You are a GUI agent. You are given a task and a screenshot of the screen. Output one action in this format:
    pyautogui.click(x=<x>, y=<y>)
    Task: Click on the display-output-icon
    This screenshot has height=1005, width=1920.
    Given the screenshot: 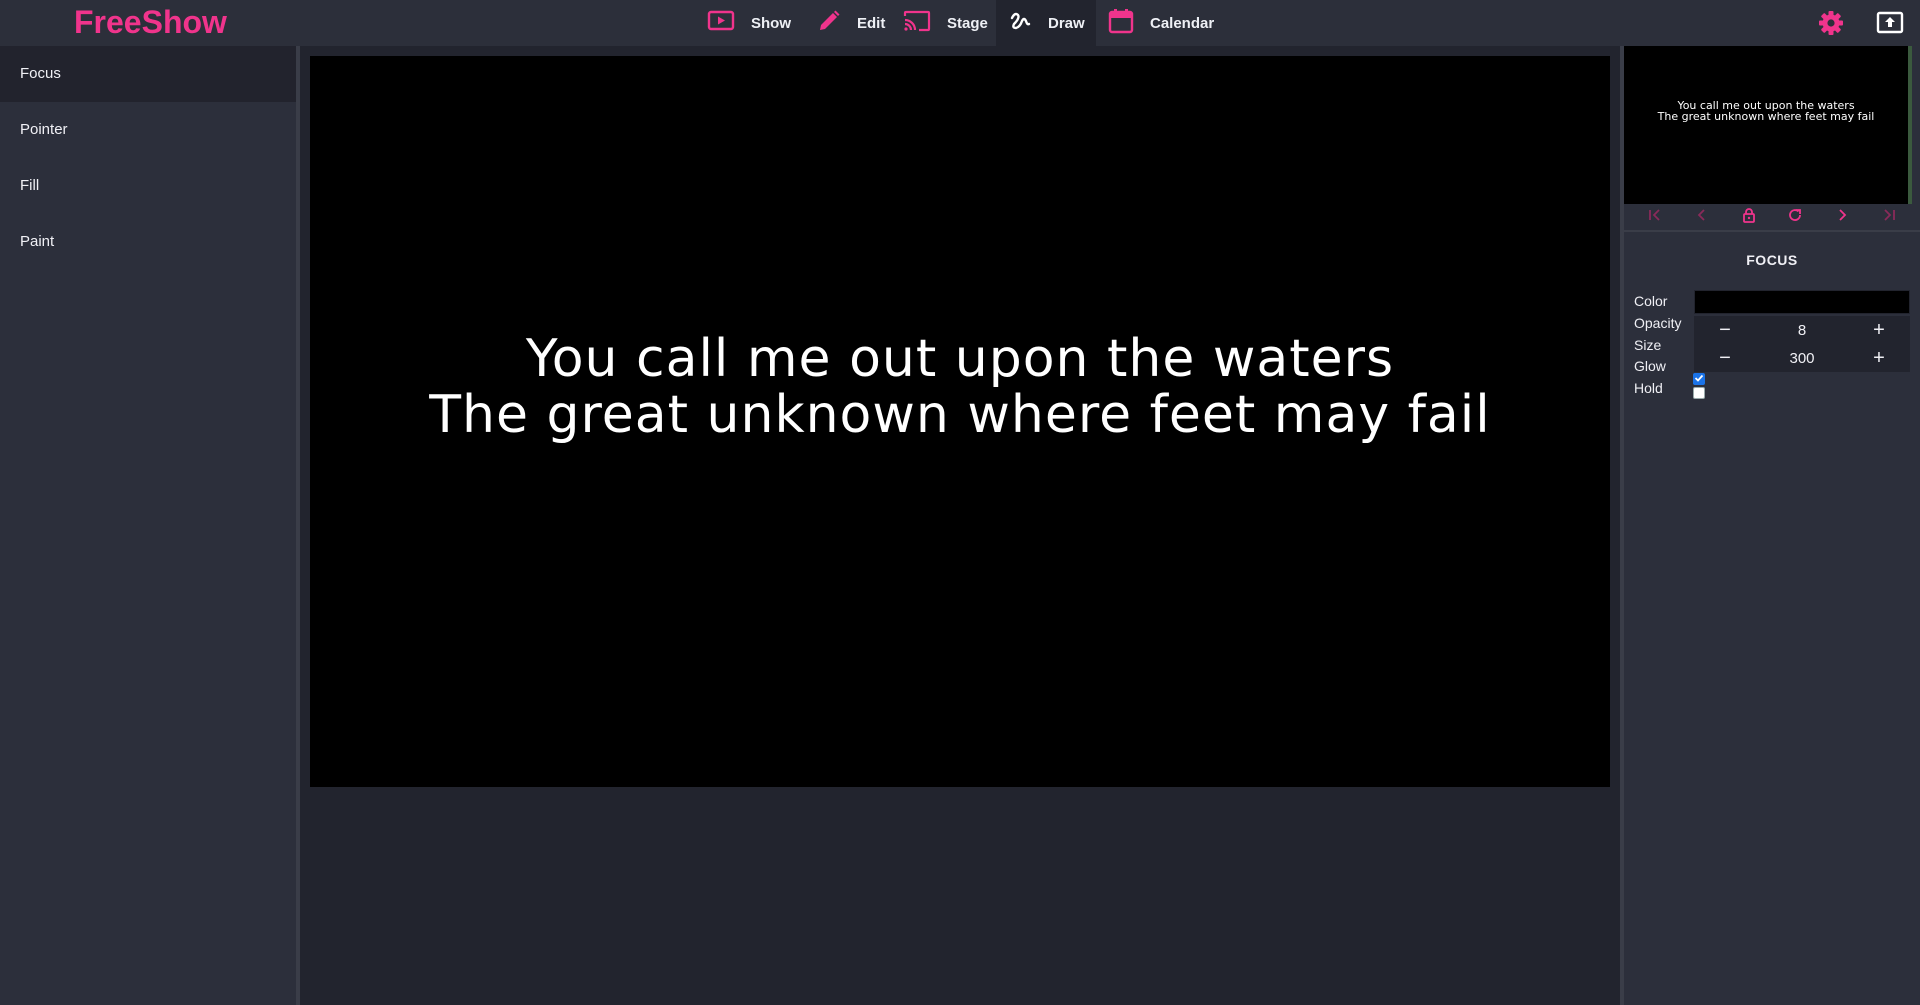 What is the action you would take?
    pyautogui.click(x=1890, y=26)
    